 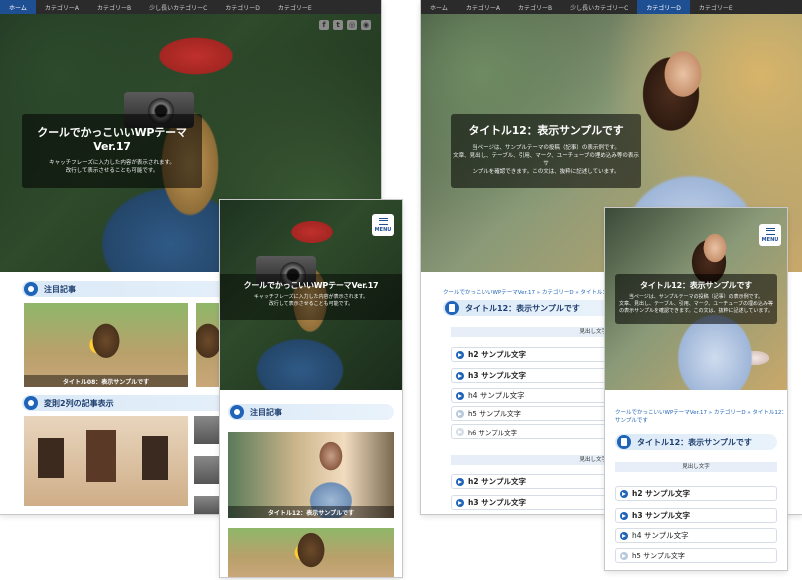 What do you see at coordinates (311, 475) in the screenshot?
I see `featured-card-girl: タイトル12：表示サンプルです` at bounding box center [311, 475].